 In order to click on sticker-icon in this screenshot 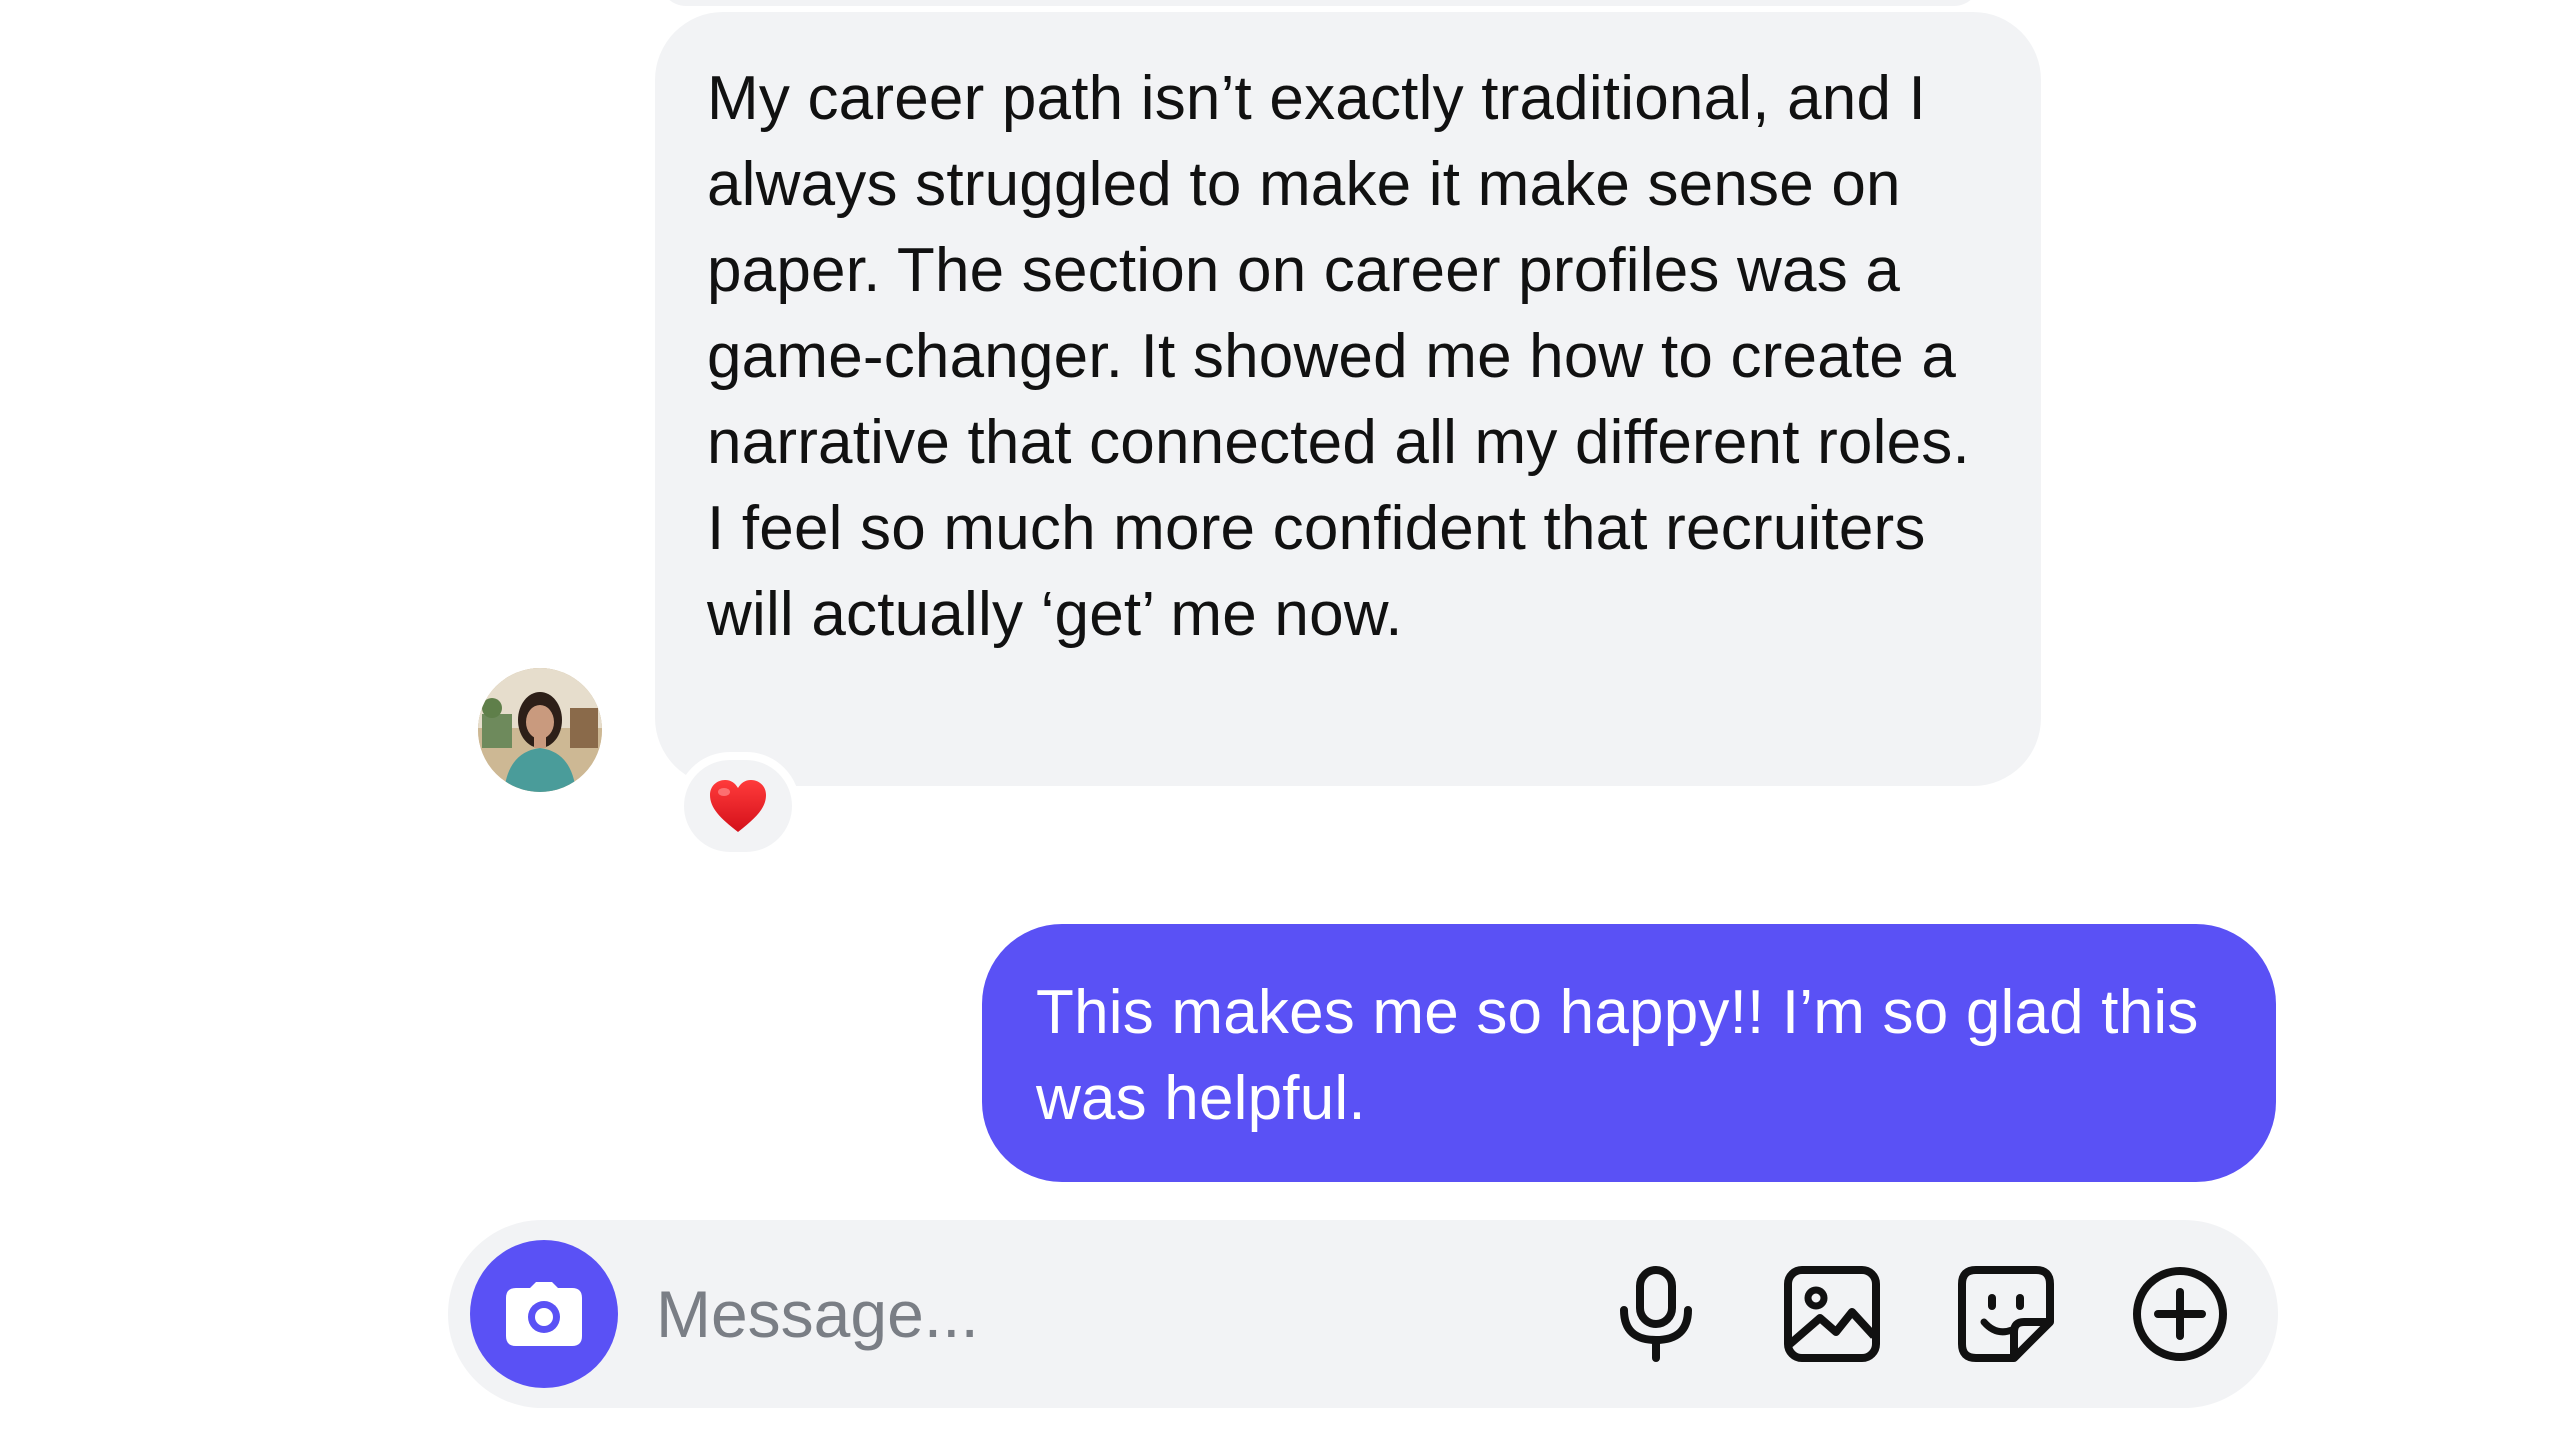, I will do `click(2006, 1314)`.